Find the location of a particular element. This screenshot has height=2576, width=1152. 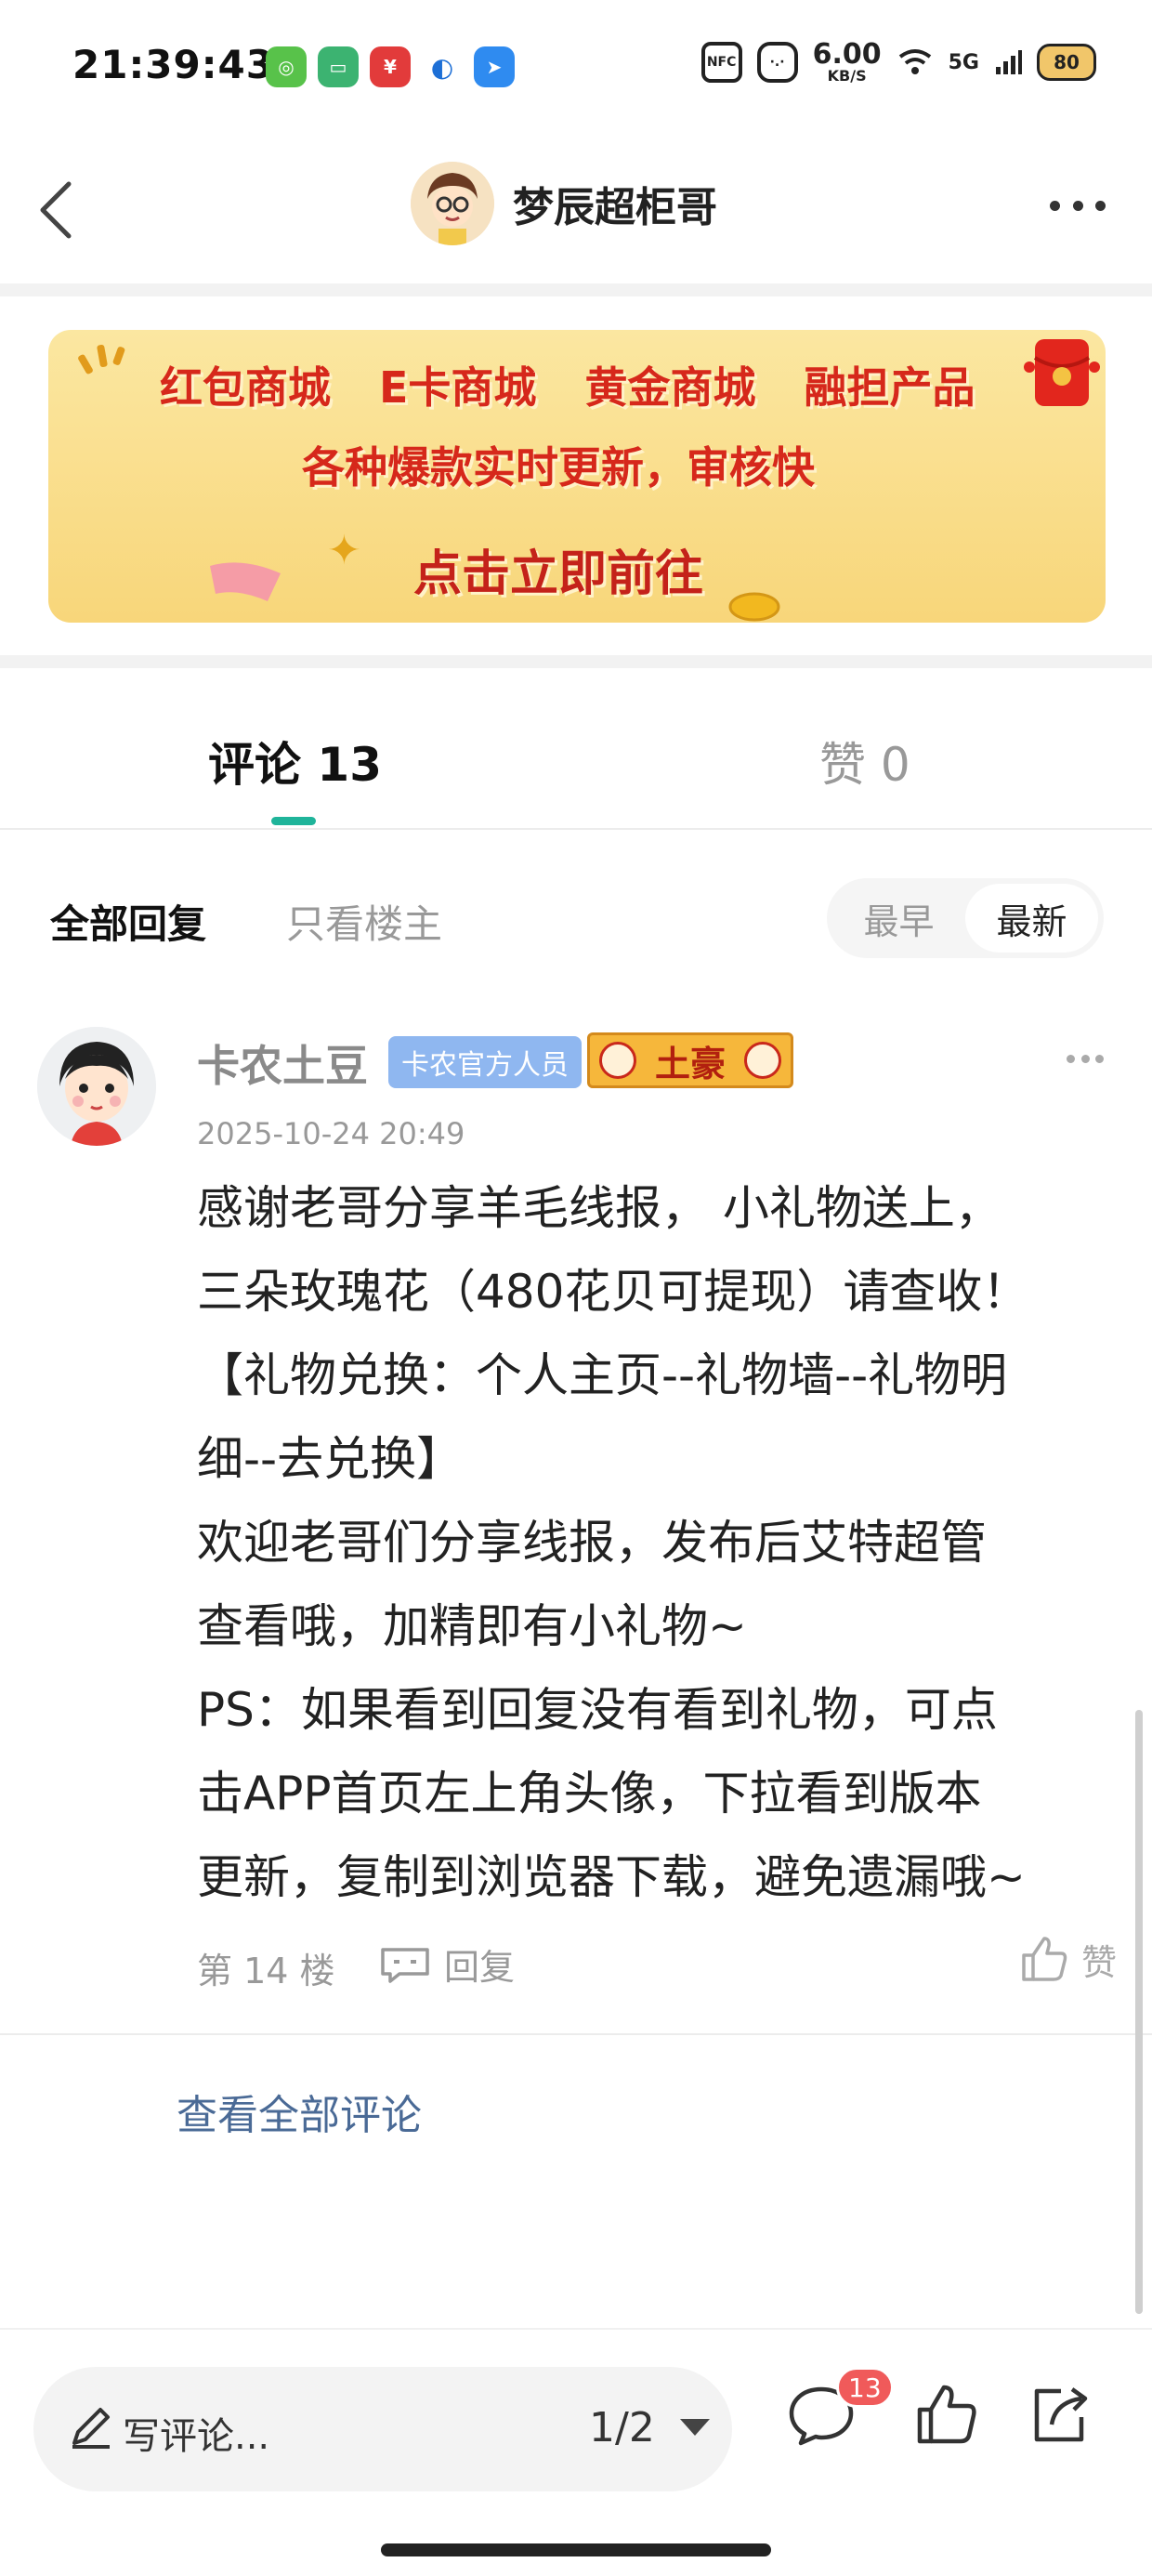

banner-category: 黄金商城 is located at coordinates (670, 387).